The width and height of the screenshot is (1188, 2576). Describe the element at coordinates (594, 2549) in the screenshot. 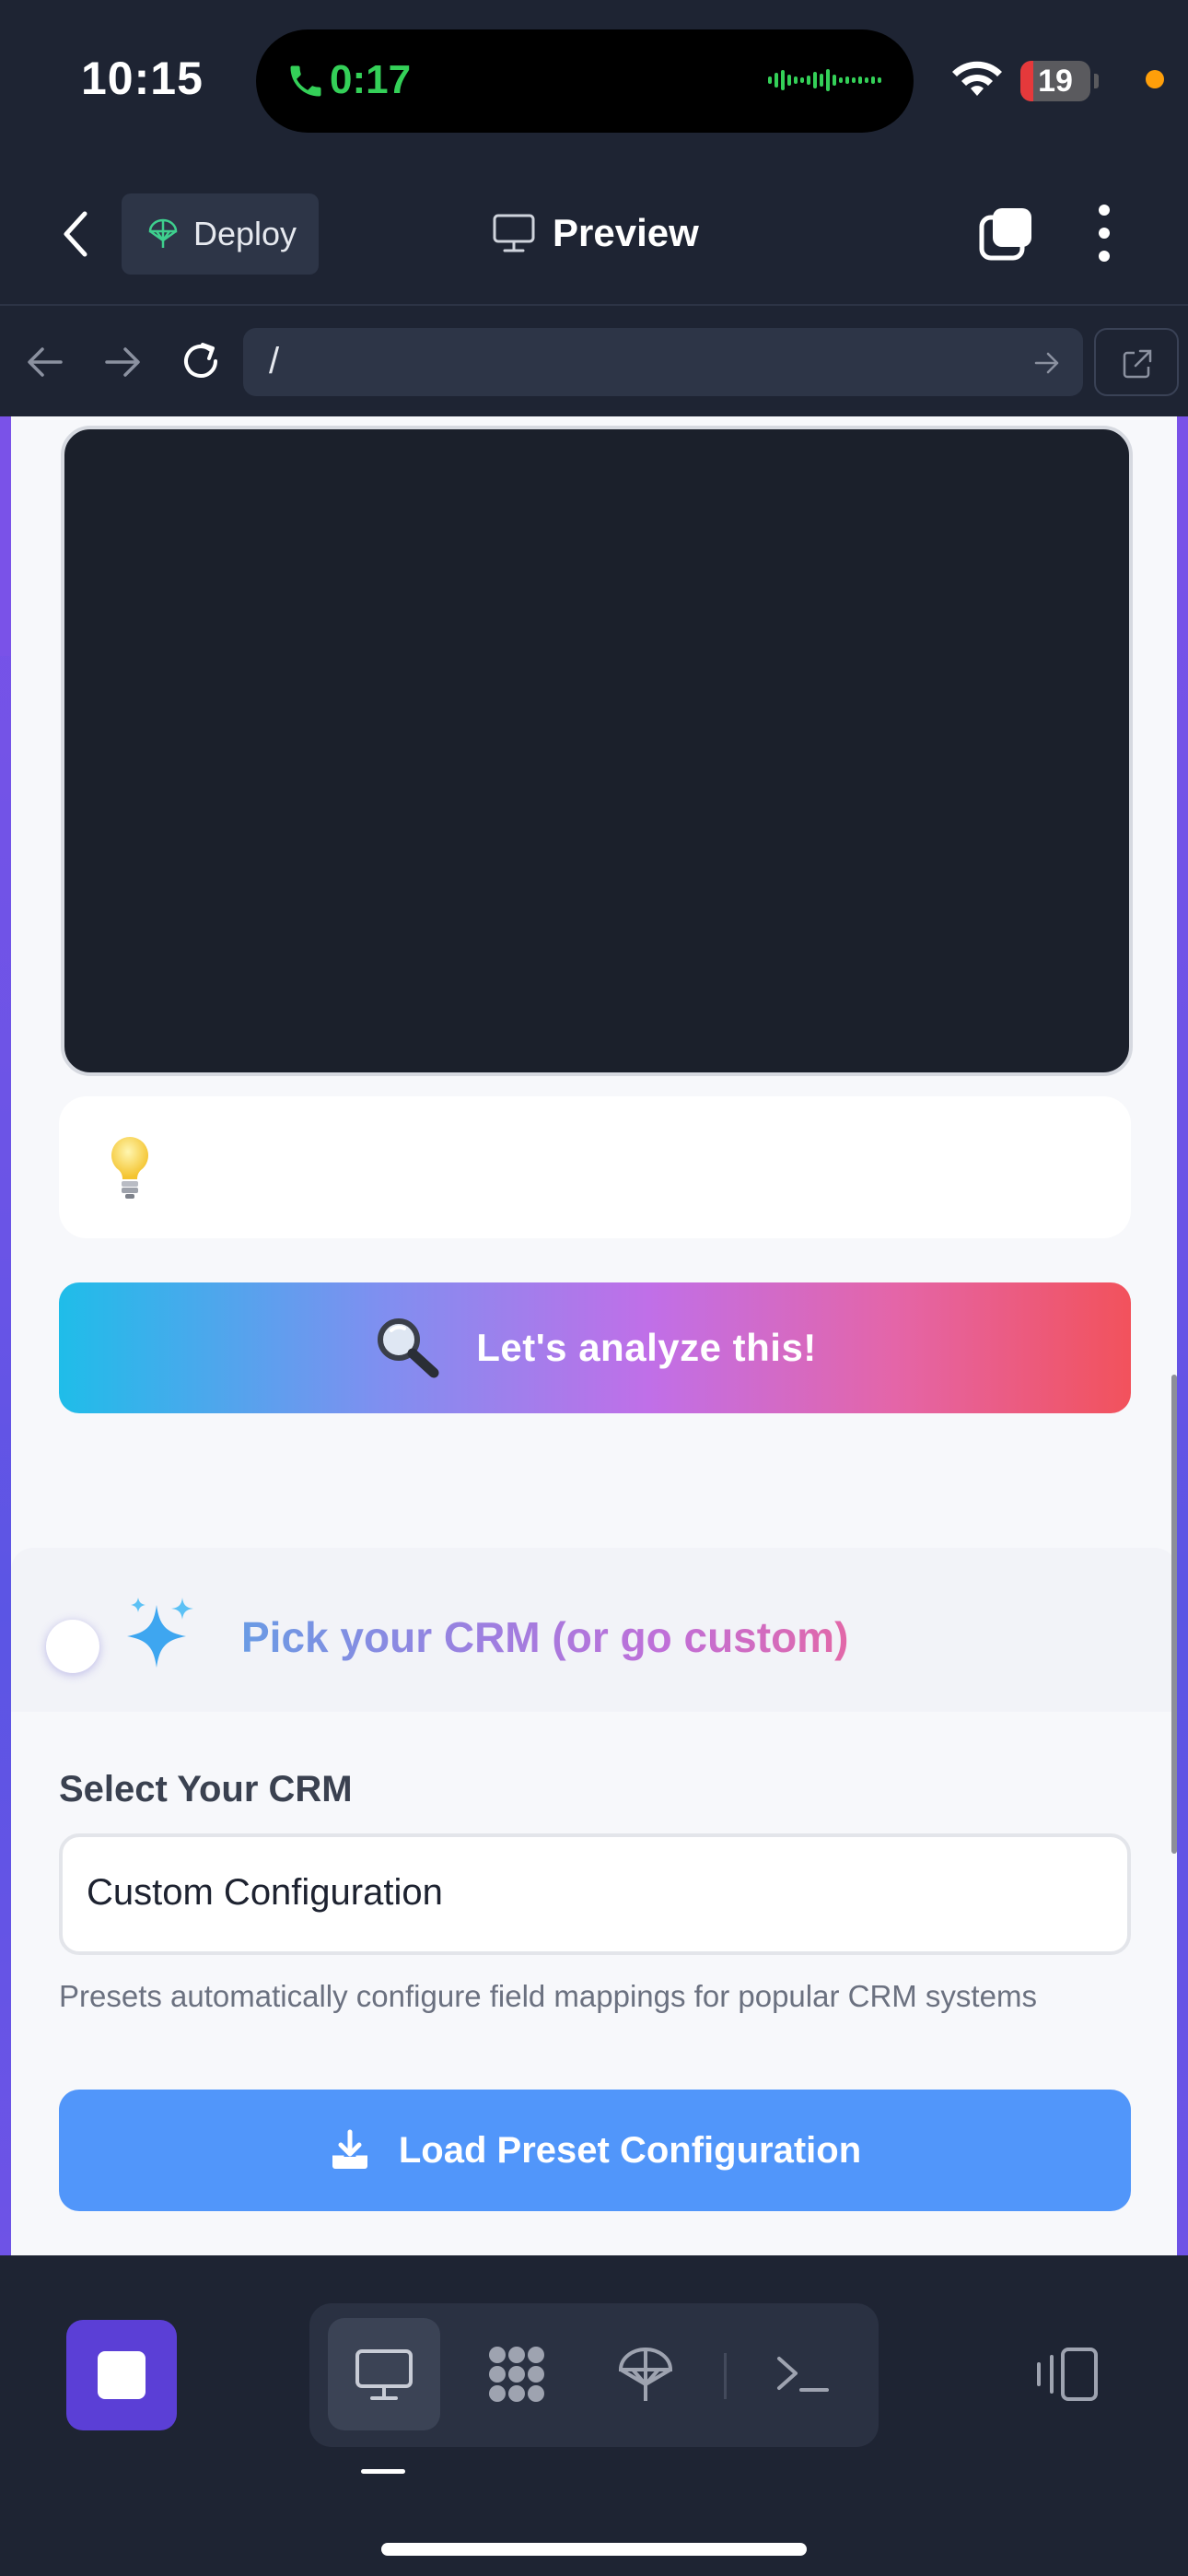

I see `home-indicator` at that location.